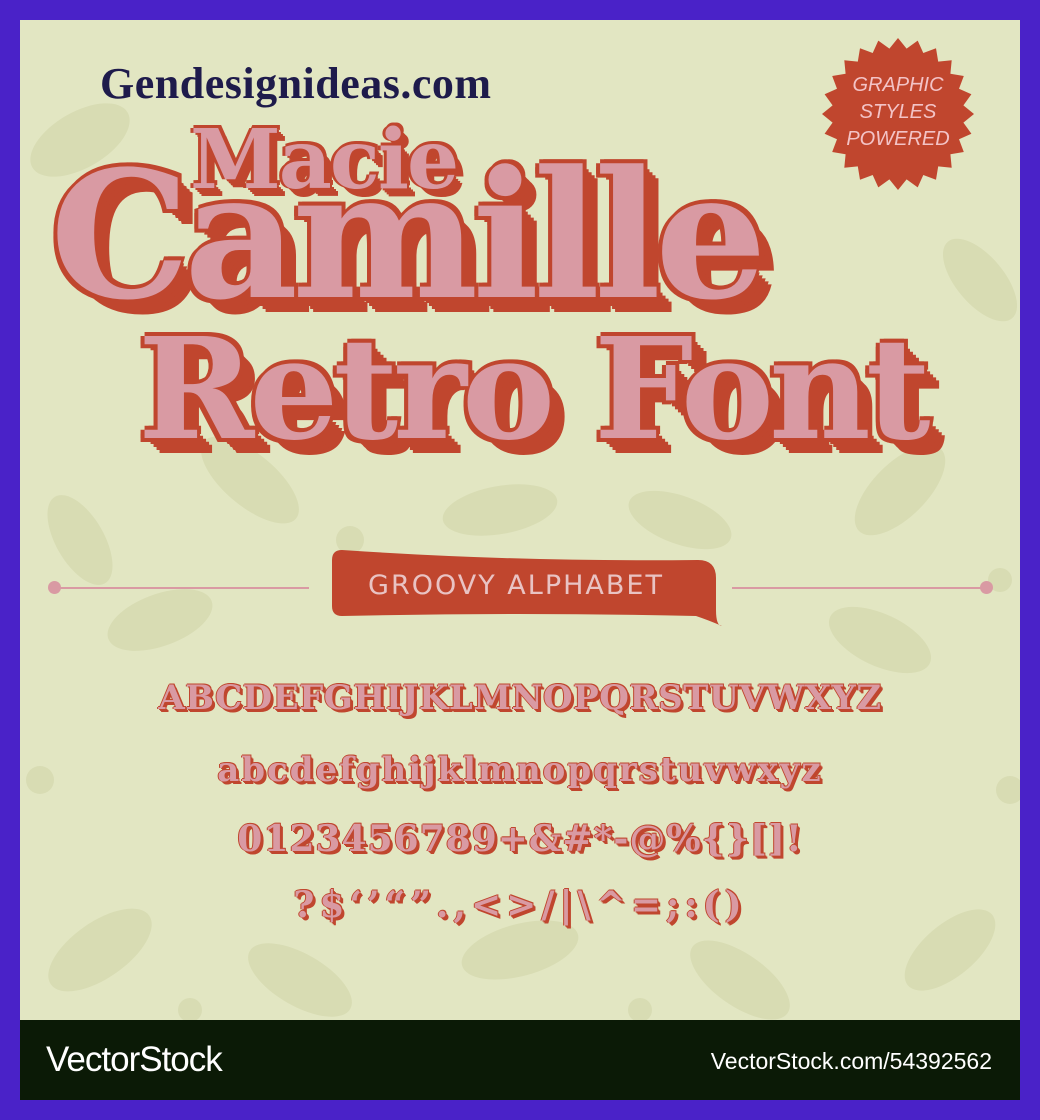 The height and width of the screenshot is (1120, 1040). I want to click on title-retro-font: Retro Font, so click(534, 390).